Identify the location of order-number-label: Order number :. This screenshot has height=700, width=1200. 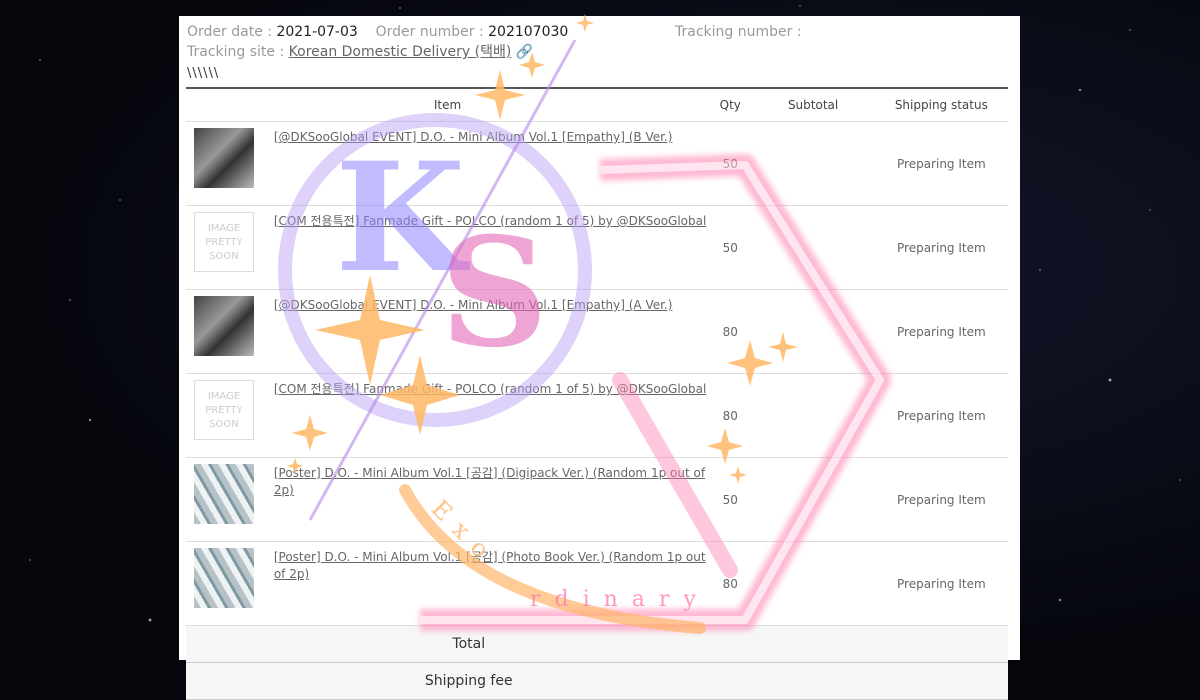
(429, 32).